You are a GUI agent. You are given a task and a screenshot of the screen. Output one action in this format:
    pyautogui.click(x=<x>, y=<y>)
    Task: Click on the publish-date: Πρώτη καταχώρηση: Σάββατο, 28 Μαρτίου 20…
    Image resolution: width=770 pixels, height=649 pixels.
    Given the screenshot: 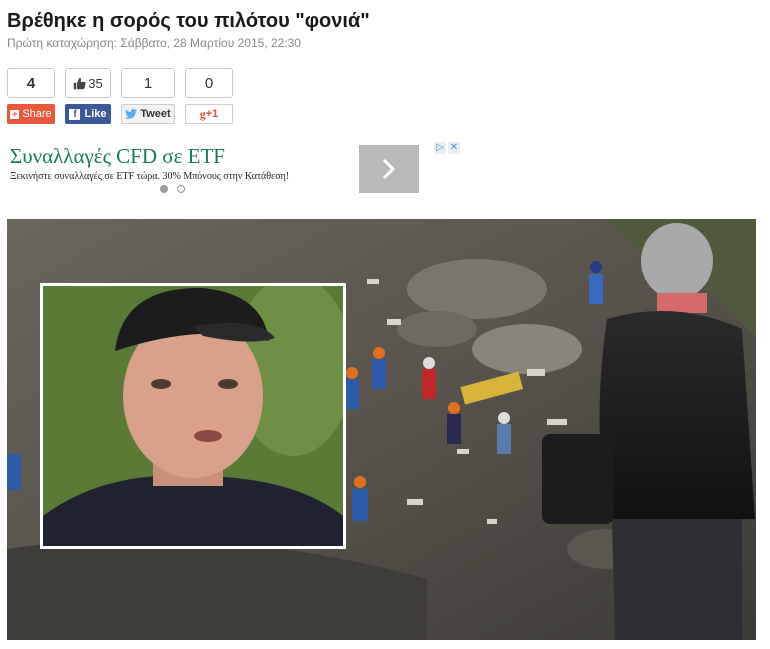 What is the action you would take?
    pyautogui.click(x=154, y=43)
    